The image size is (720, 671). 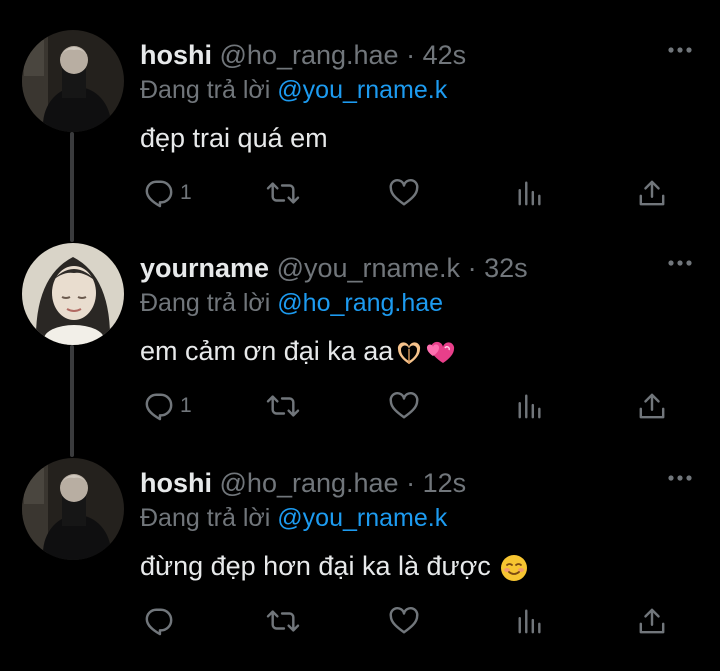 I want to click on two-hearts-emoji, so click(x=441, y=352).